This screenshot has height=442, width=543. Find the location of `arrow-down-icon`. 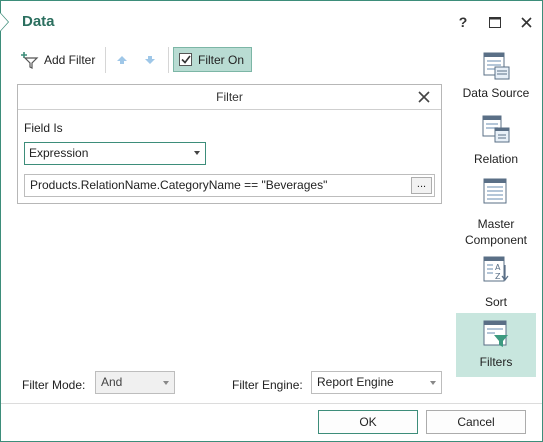

arrow-down-icon is located at coordinates (150, 60).